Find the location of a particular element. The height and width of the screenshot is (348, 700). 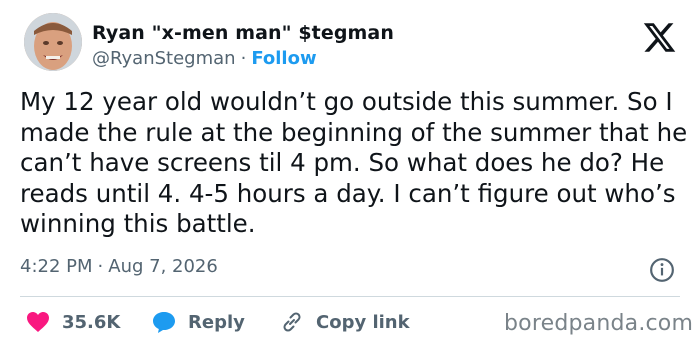

avatar-image is located at coordinates (53, 42).